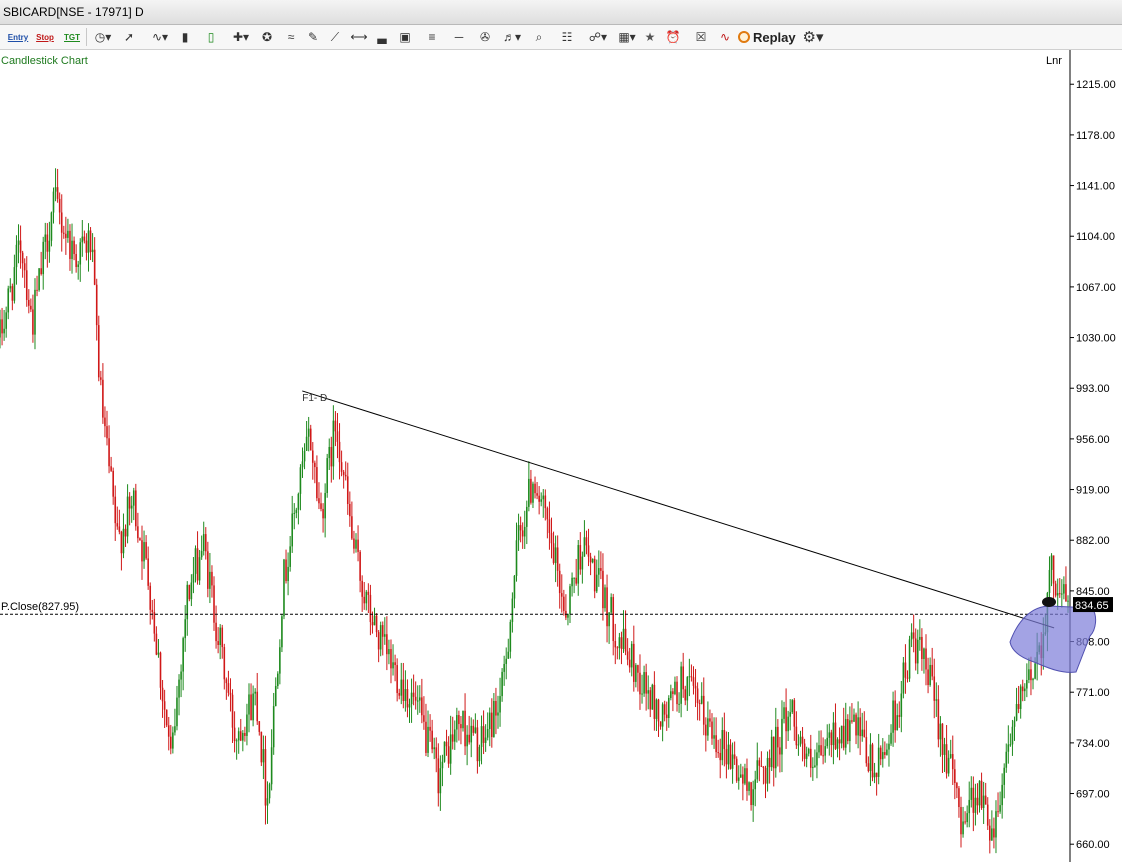  What do you see at coordinates (512, 37) in the screenshot?
I see `paint-icon: ♬▾` at bounding box center [512, 37].